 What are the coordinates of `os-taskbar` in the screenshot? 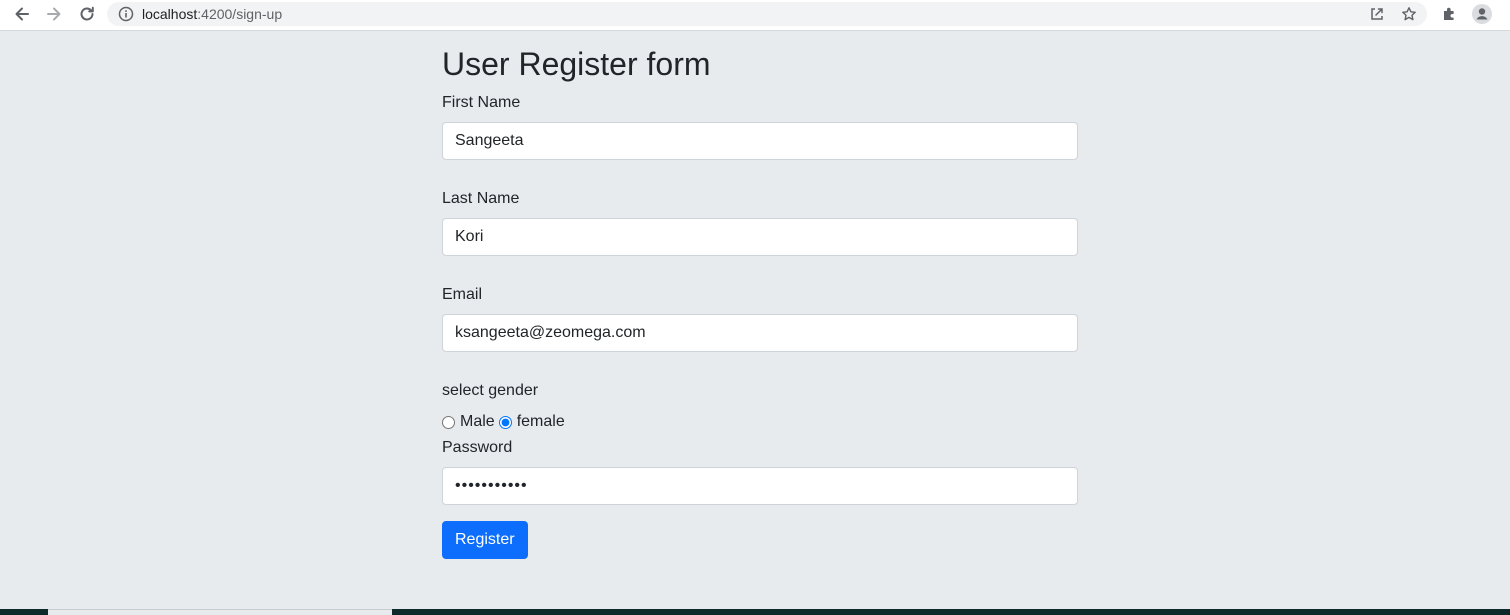 It's located at (755, 612).